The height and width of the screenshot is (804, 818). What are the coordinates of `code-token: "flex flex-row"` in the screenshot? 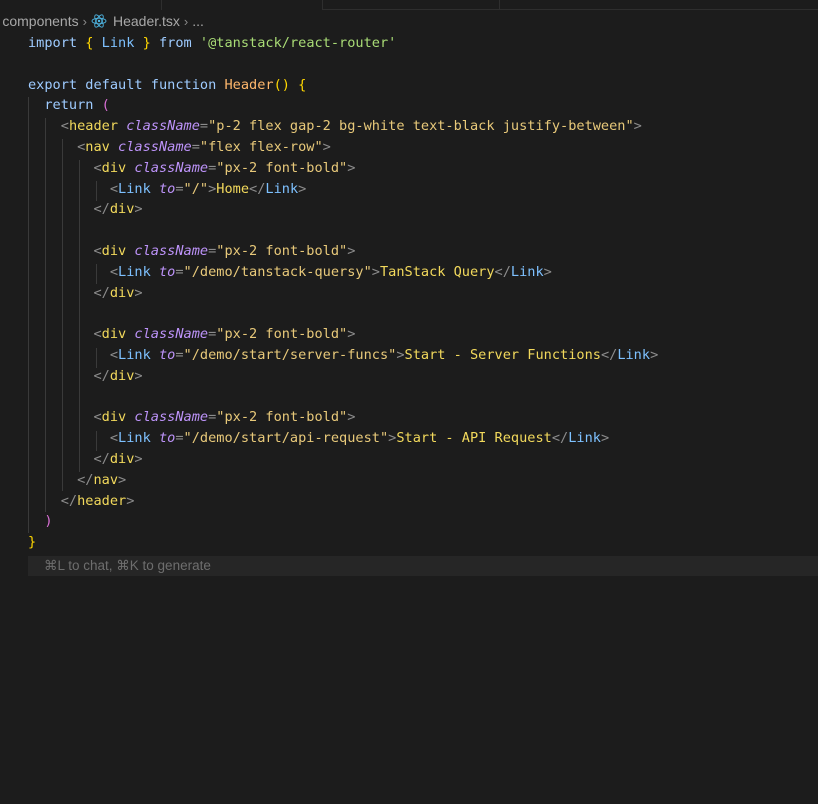 It's located at (261, 147).